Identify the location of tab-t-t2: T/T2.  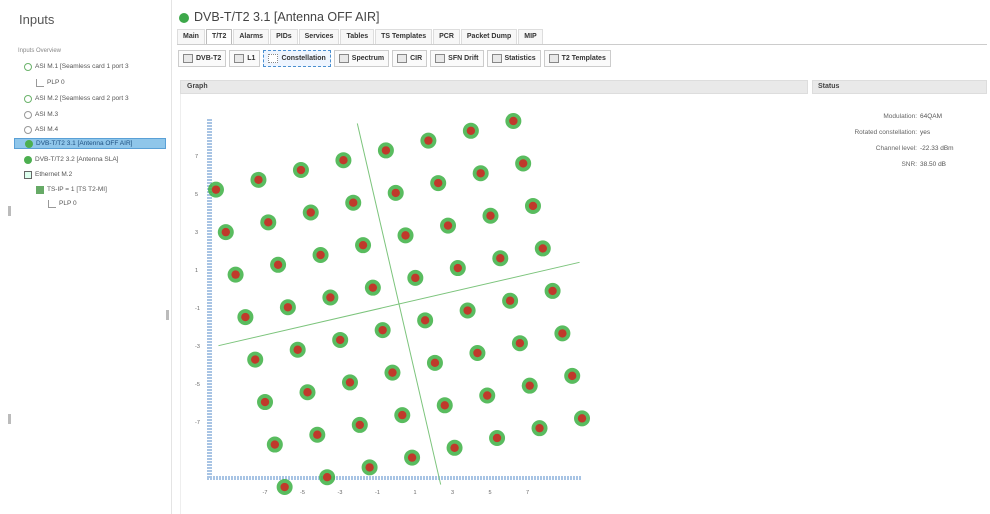
(219, 36).